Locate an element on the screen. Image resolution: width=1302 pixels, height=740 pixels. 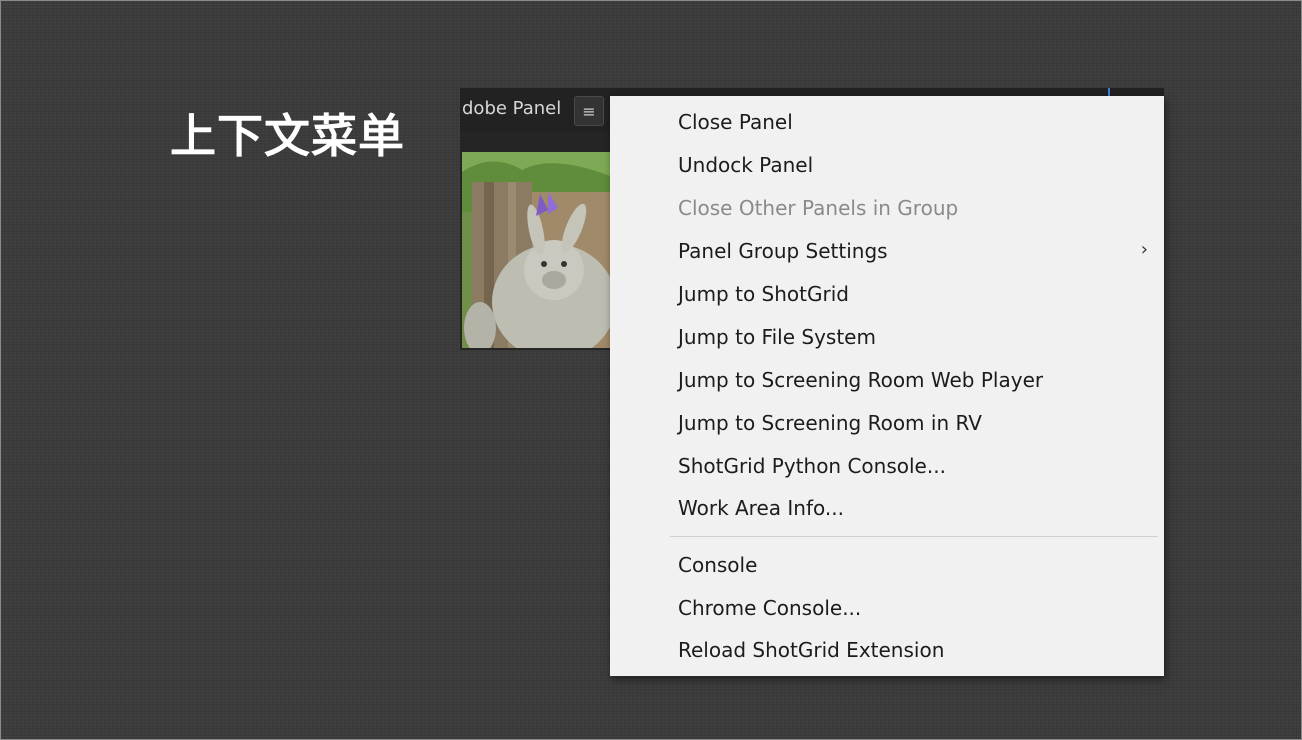
menu-item-console: Console is located at coordinates (717, 565).